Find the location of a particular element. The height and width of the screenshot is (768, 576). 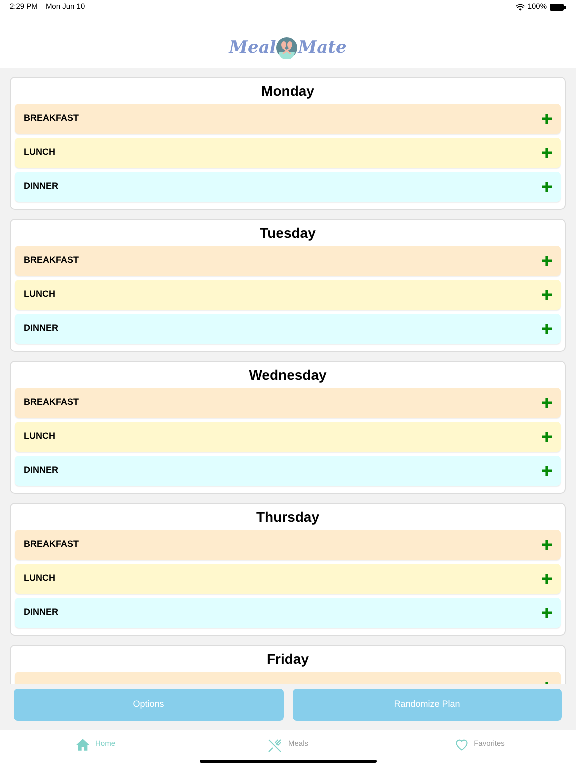

day-title: Wednesday is located at coordinates (288, 375).